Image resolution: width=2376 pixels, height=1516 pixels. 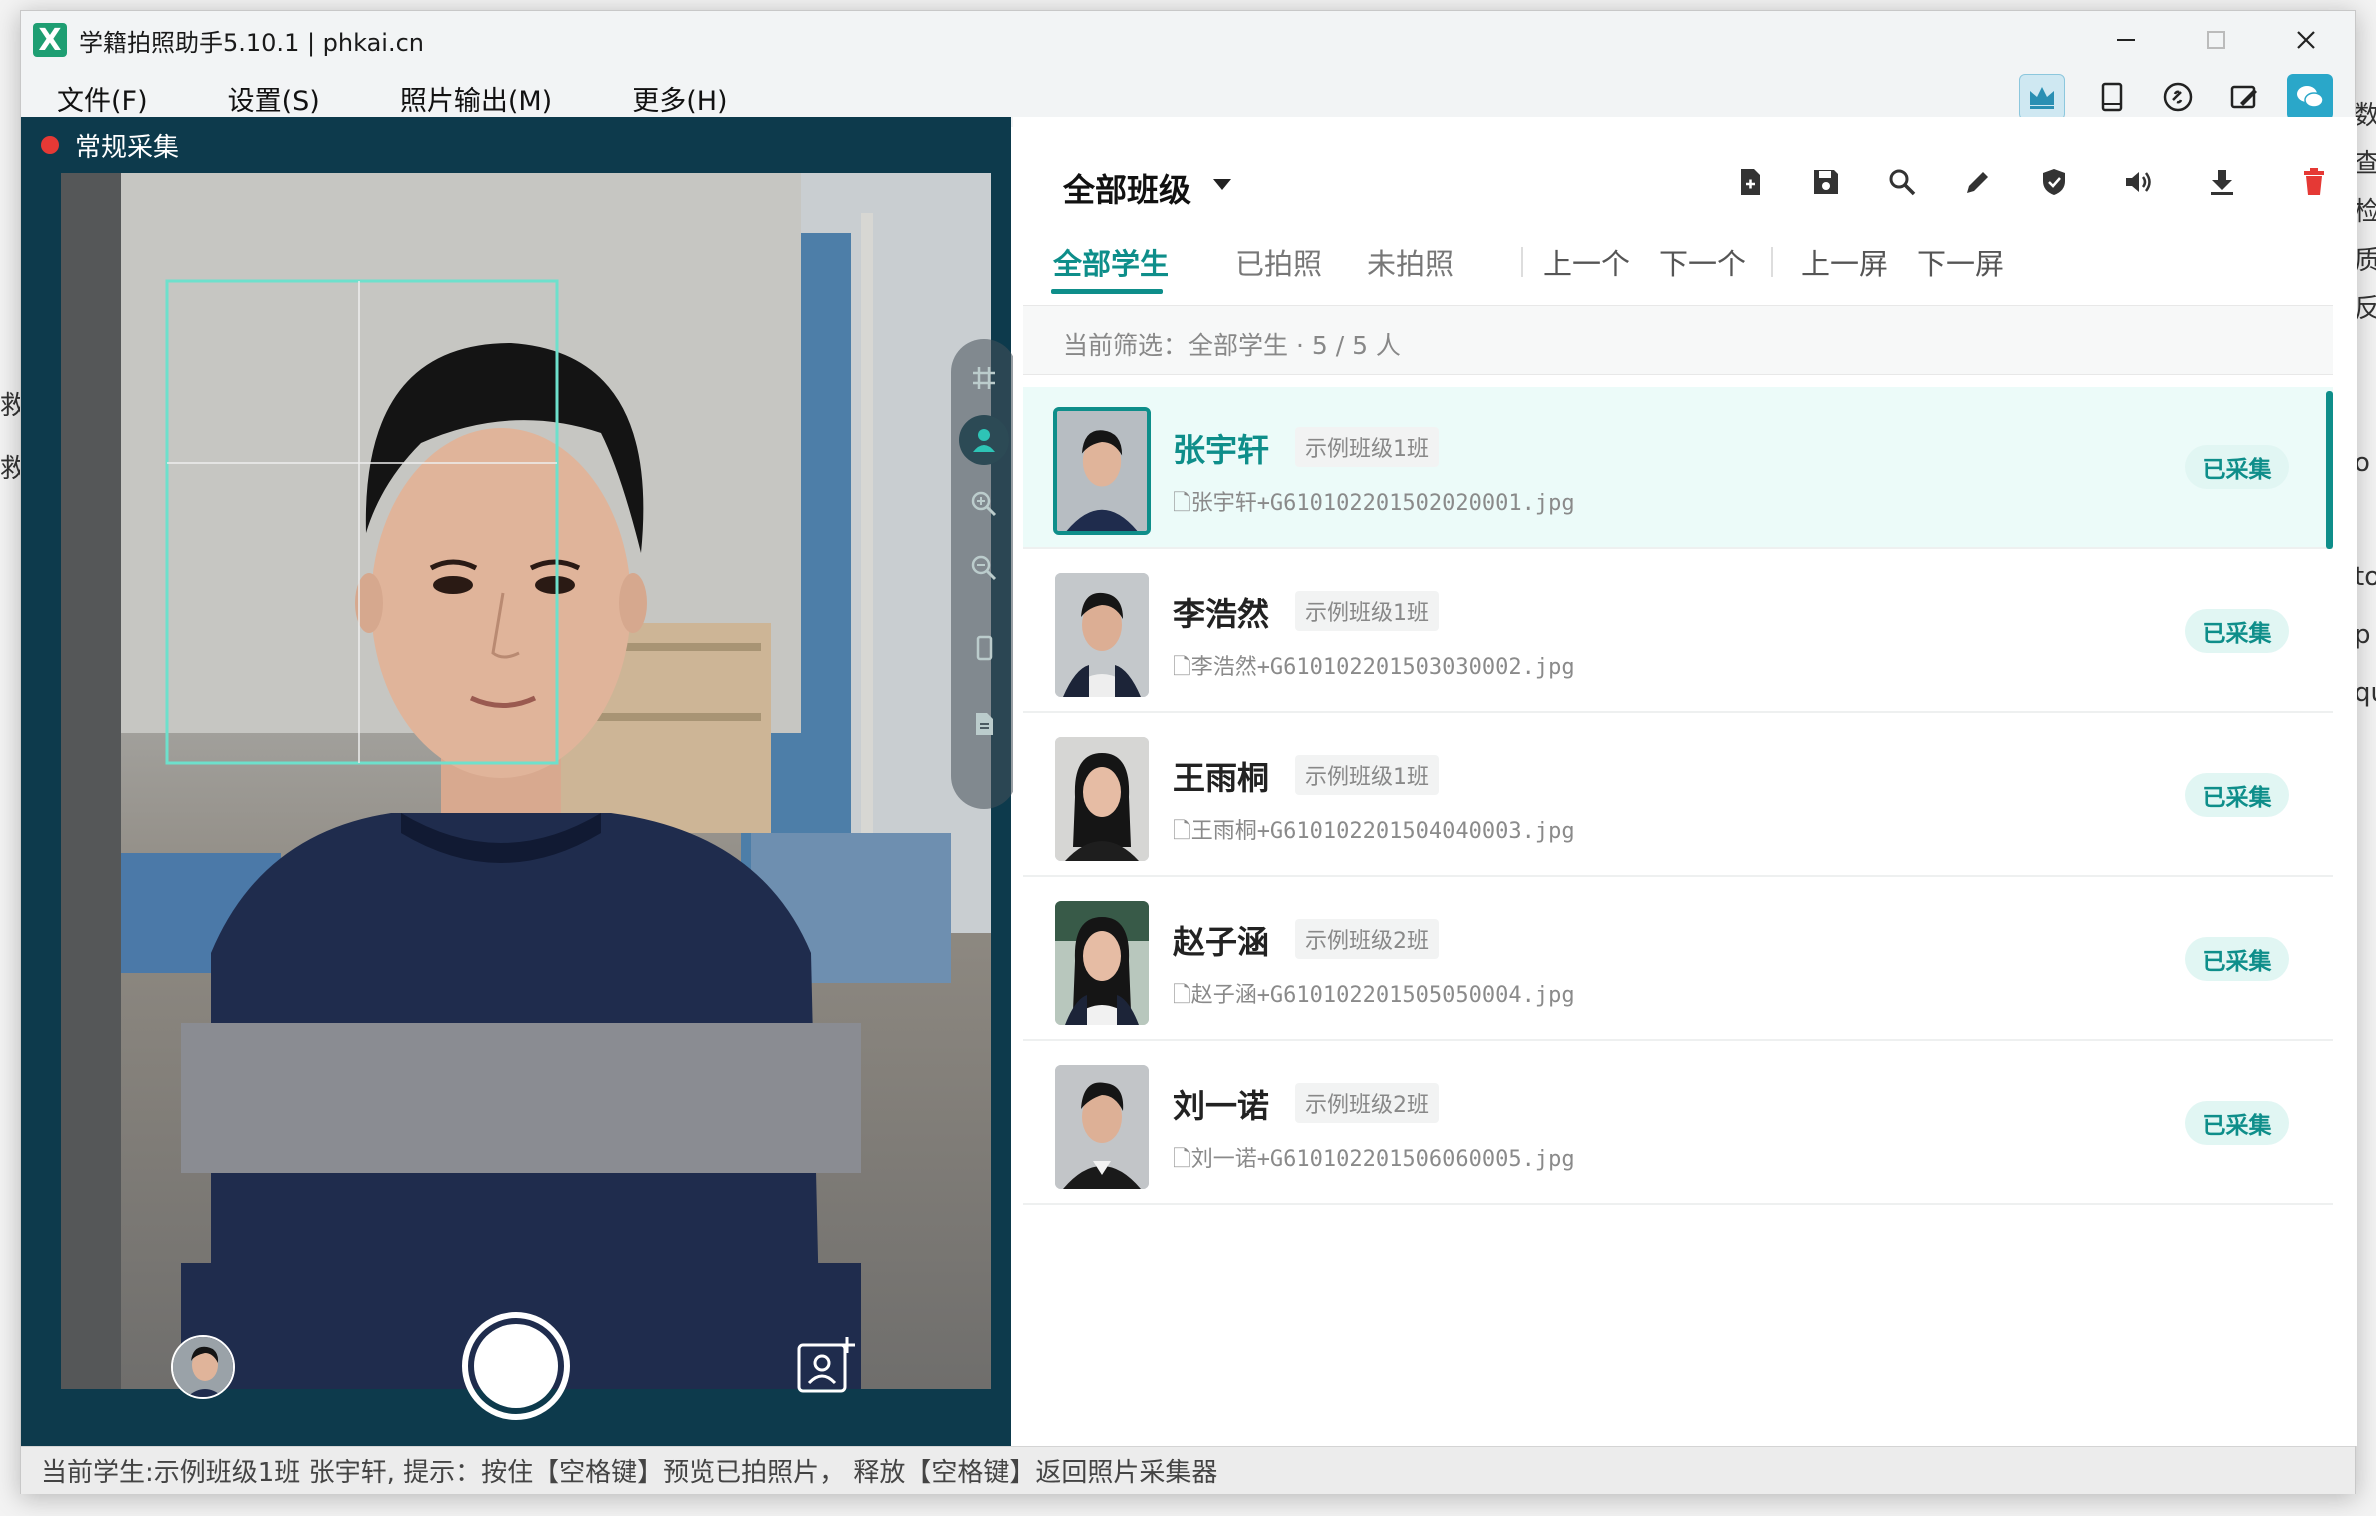 I want to click on prev-student-button: 上一个, so click(x=1586, y=262).